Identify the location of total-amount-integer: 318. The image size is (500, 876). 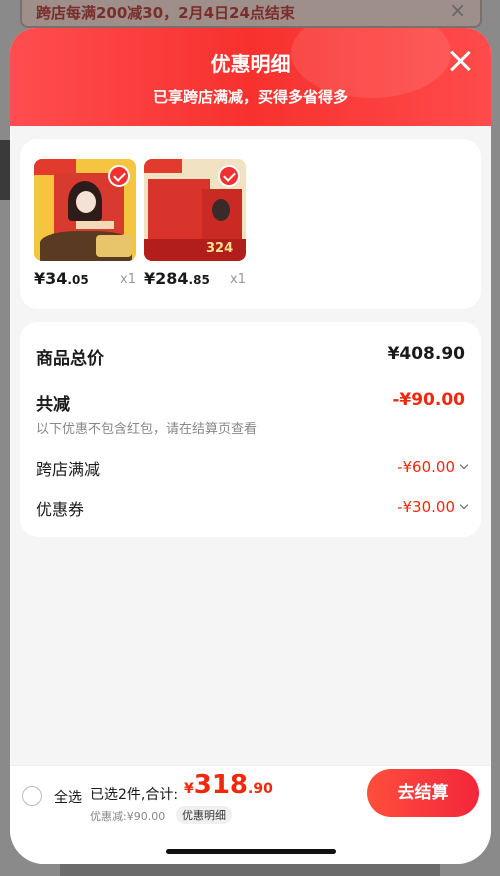
(221, 785).